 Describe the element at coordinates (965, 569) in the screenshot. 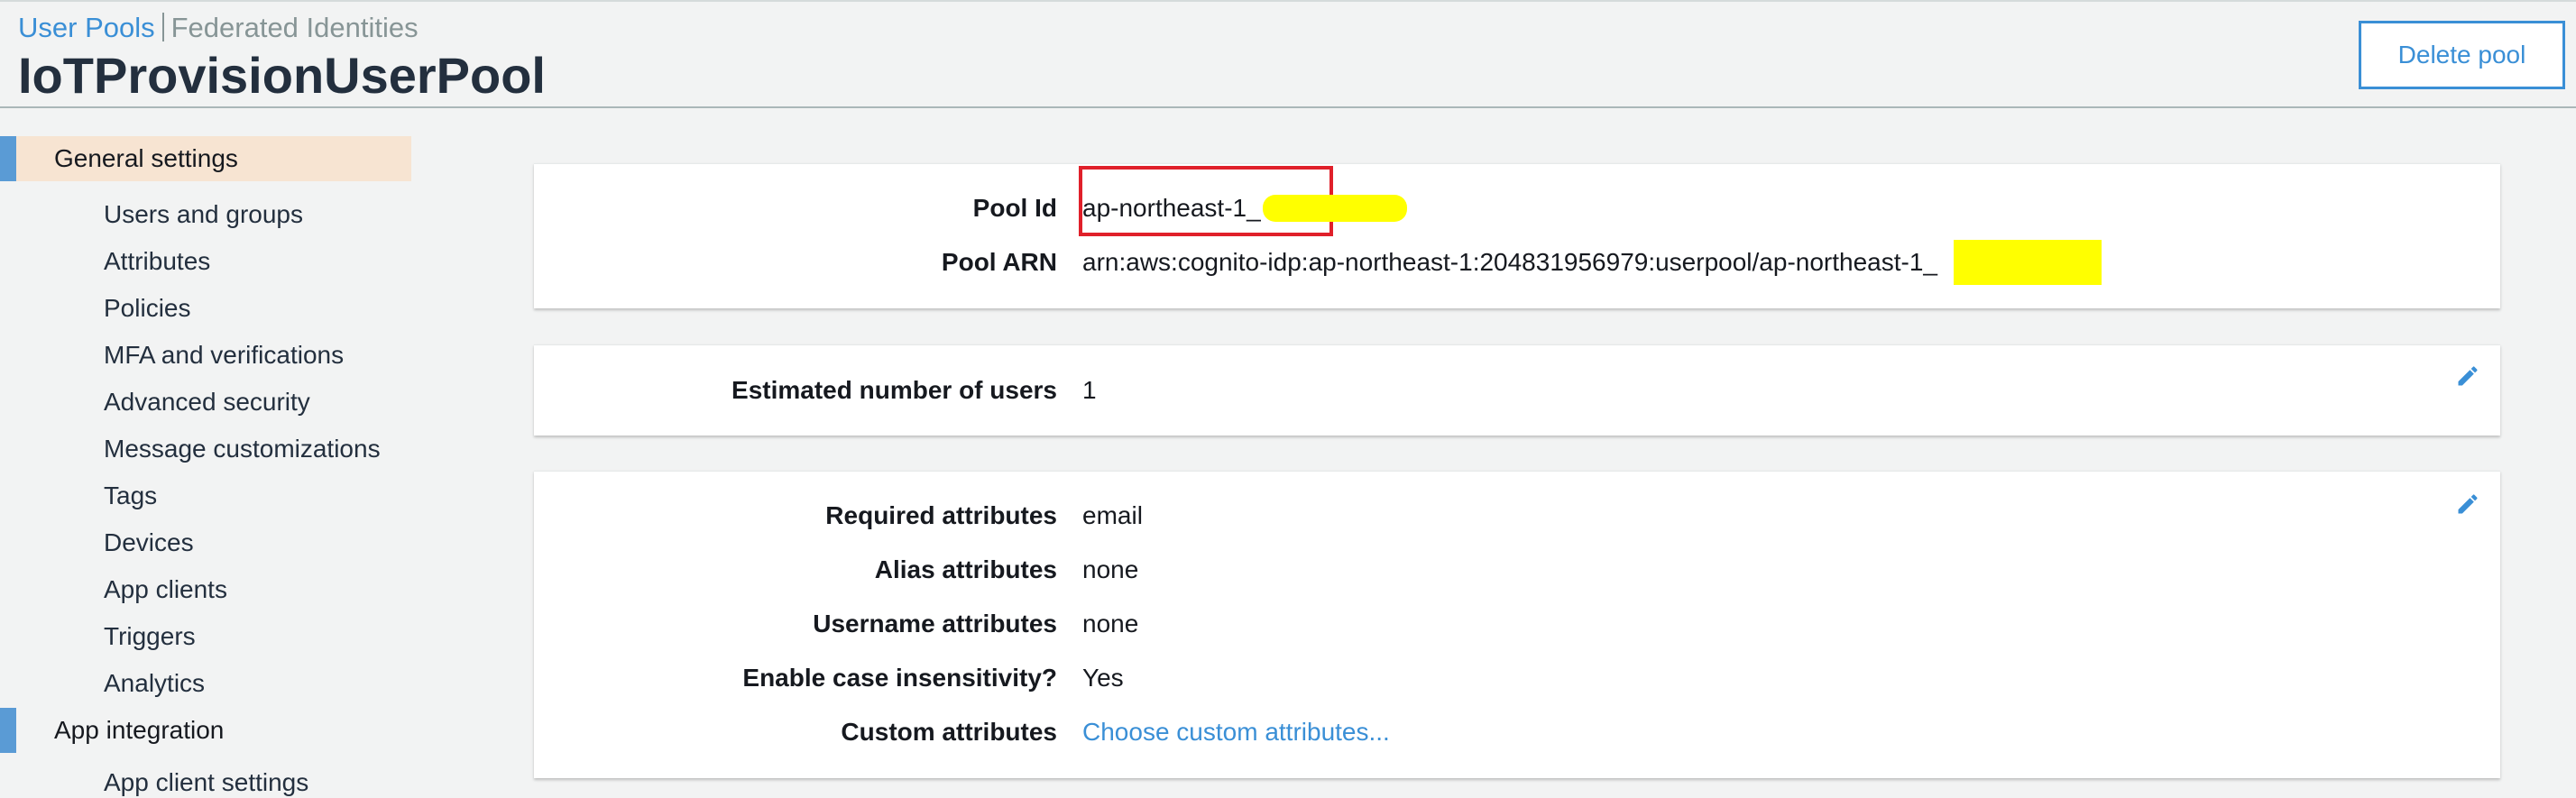

I see `alias-attributes-label: Alias attributes` at that location.